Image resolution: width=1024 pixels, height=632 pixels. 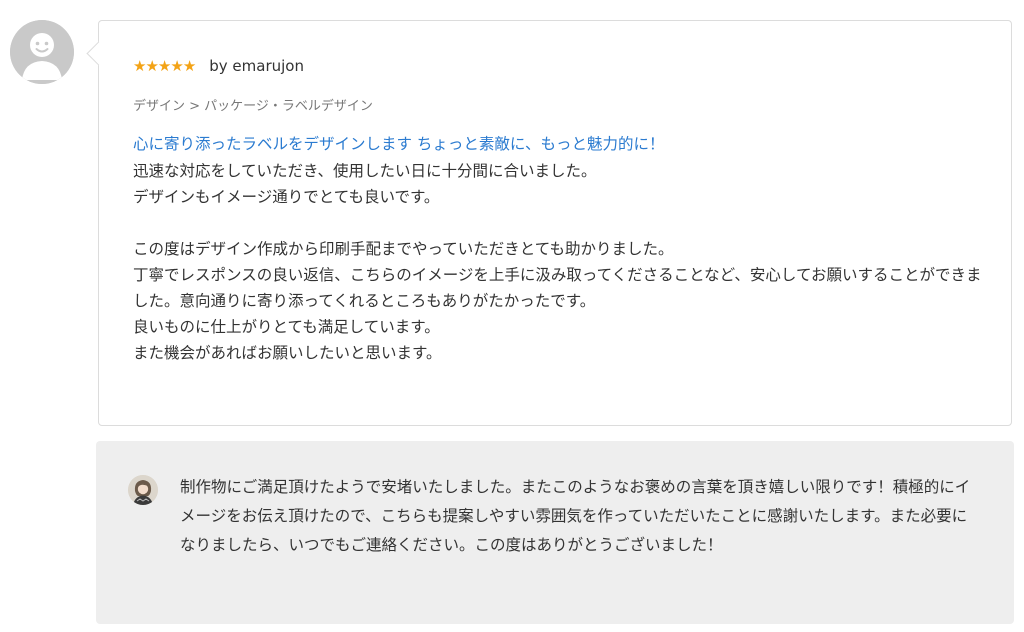 I want to click on star-rating: ★ ★ ★ ★ ★, so click(x=164, y=65).